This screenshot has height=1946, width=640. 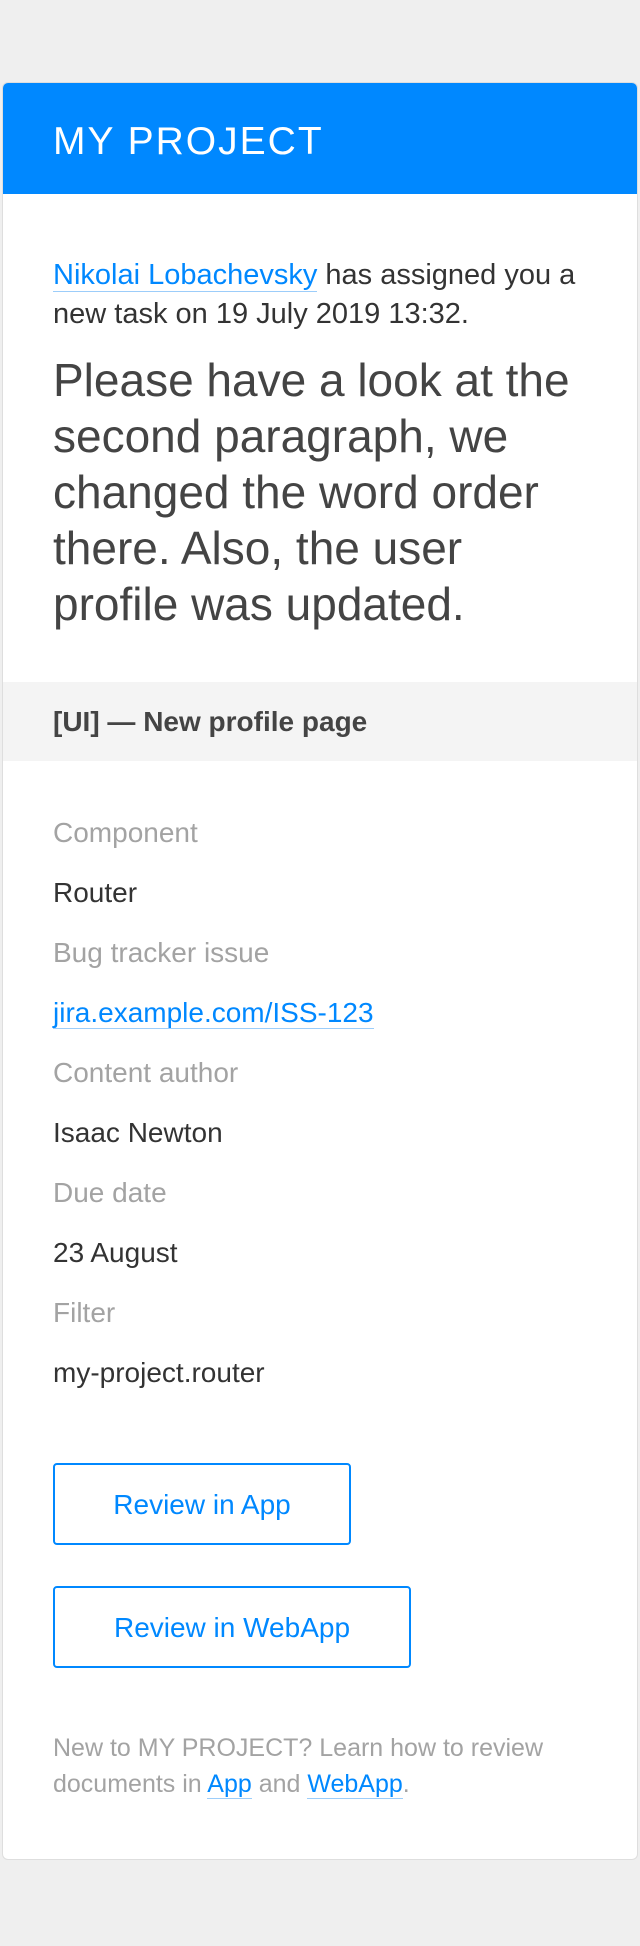 What do you see at coordinates (161, 952) in the screenshot?
I see `bug-tracker-label: Bug tracker issue` at bounding box center [161, 952].